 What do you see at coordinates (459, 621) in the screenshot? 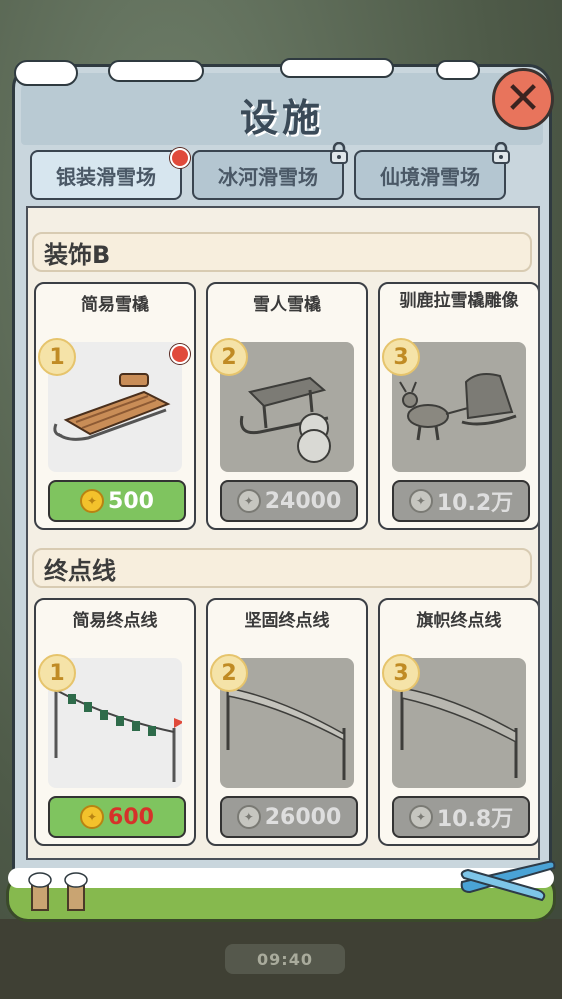
I see `facility-name: 旗帜终点线` at bounding box center [459, 621].